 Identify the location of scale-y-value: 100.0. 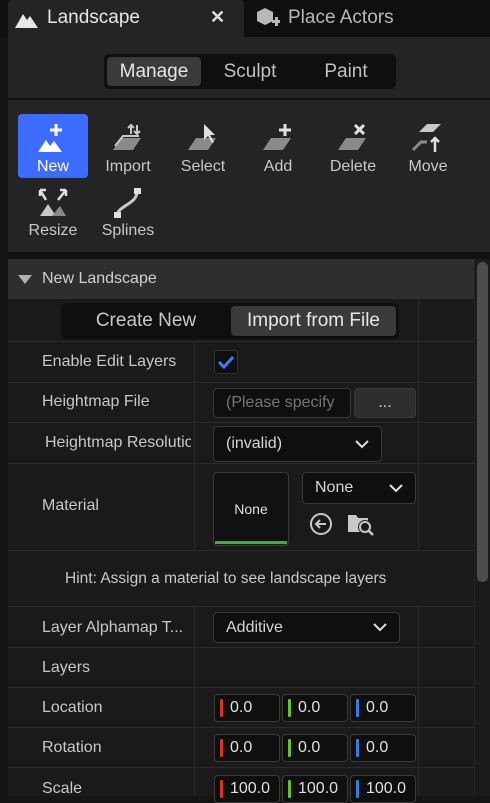
(318, 788).